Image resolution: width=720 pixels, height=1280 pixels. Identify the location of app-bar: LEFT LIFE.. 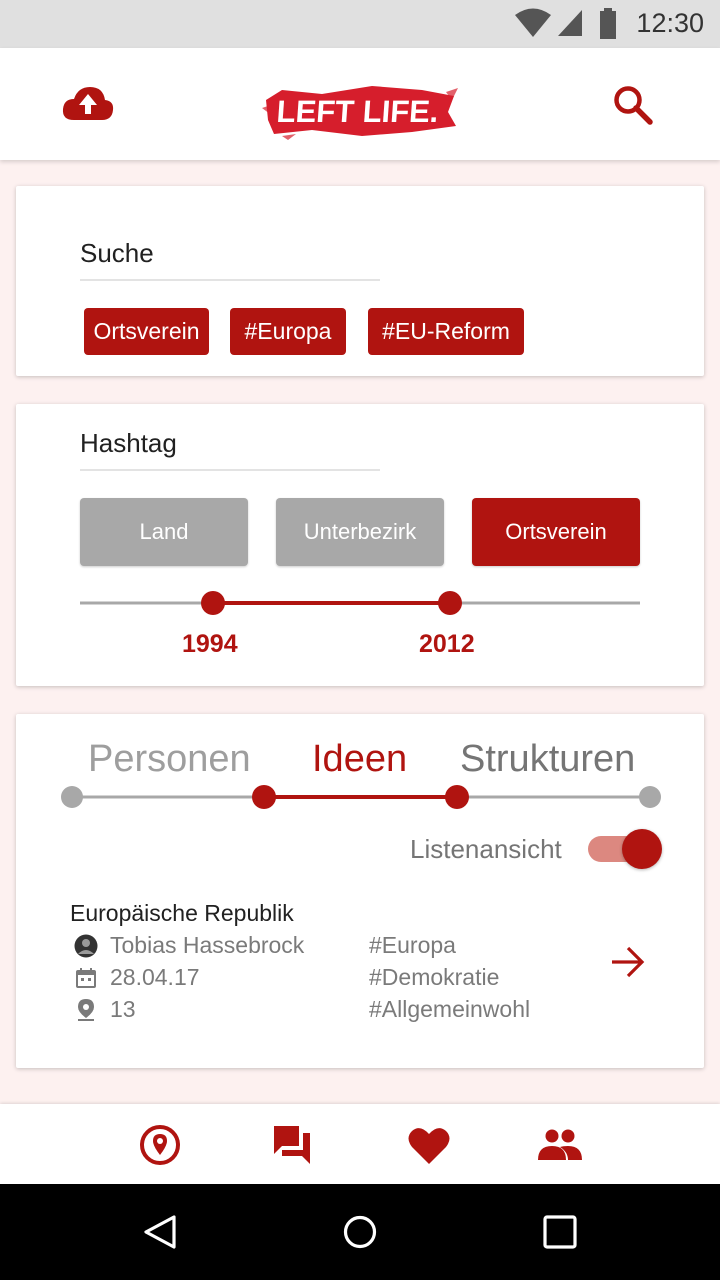
(360, 104).